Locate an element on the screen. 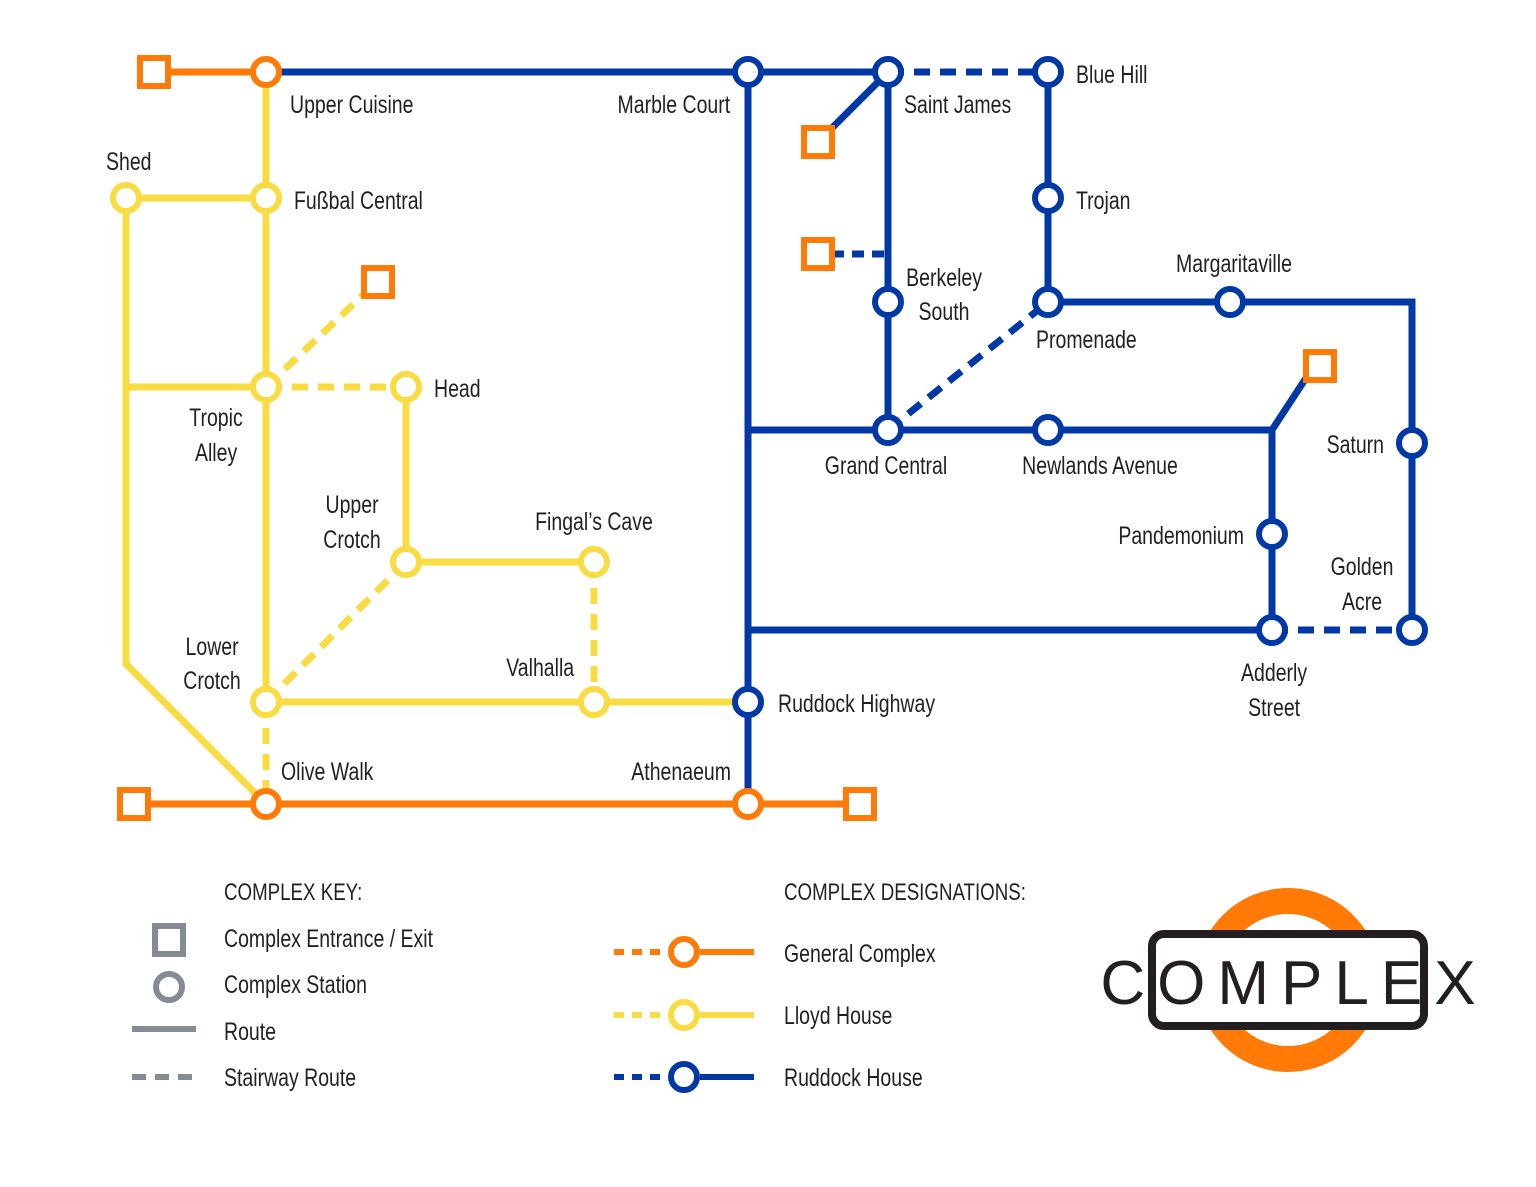 The image size is (1536, 1187). station-grand-central is located at coordinates (888, 430).